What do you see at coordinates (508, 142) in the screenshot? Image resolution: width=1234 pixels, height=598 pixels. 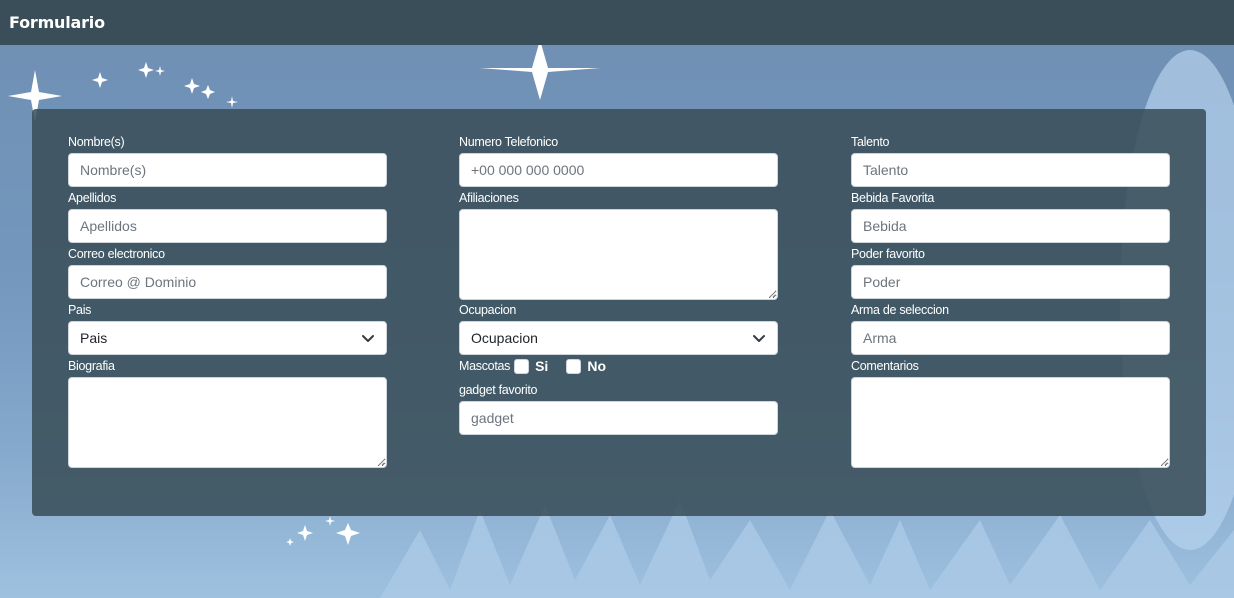 I see `telefono-label: Numero Telefonico` at bounding box center [508, 142].